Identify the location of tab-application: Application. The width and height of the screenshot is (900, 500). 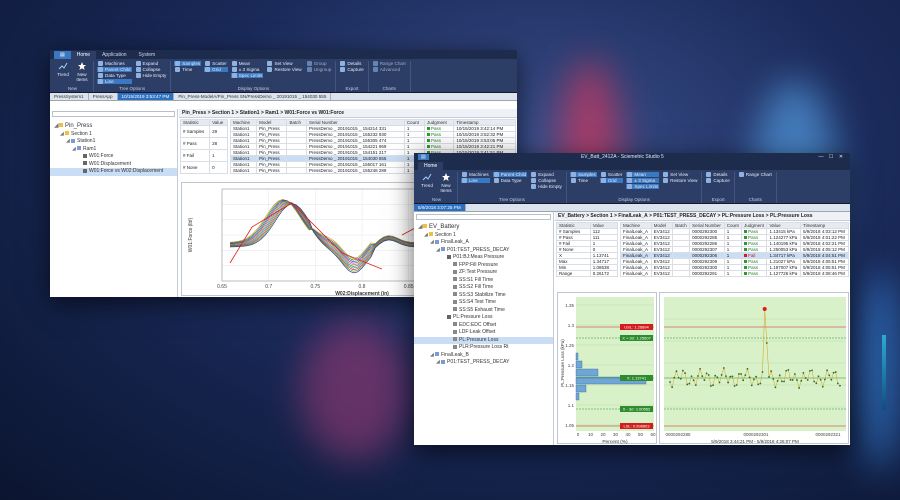
(114, 55).